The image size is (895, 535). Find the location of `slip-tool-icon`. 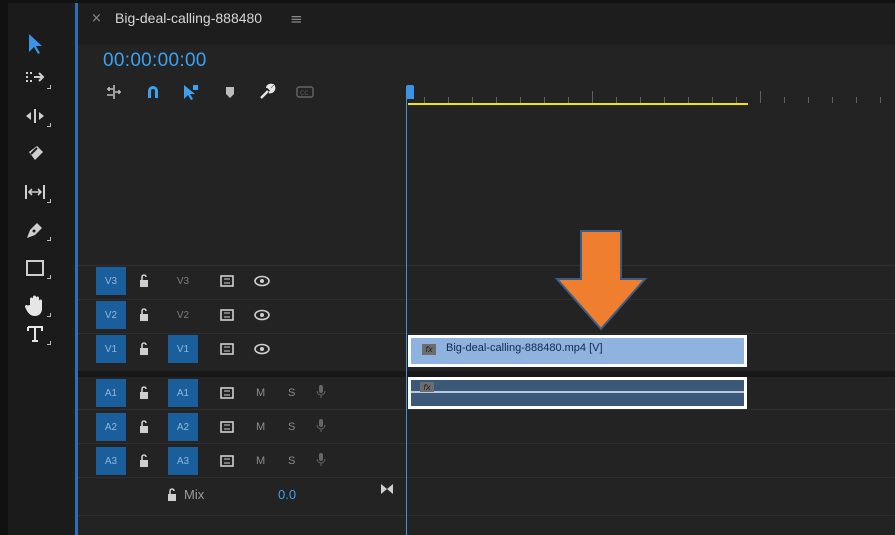

slip-tool-icon is located at coordinates (36, 192).